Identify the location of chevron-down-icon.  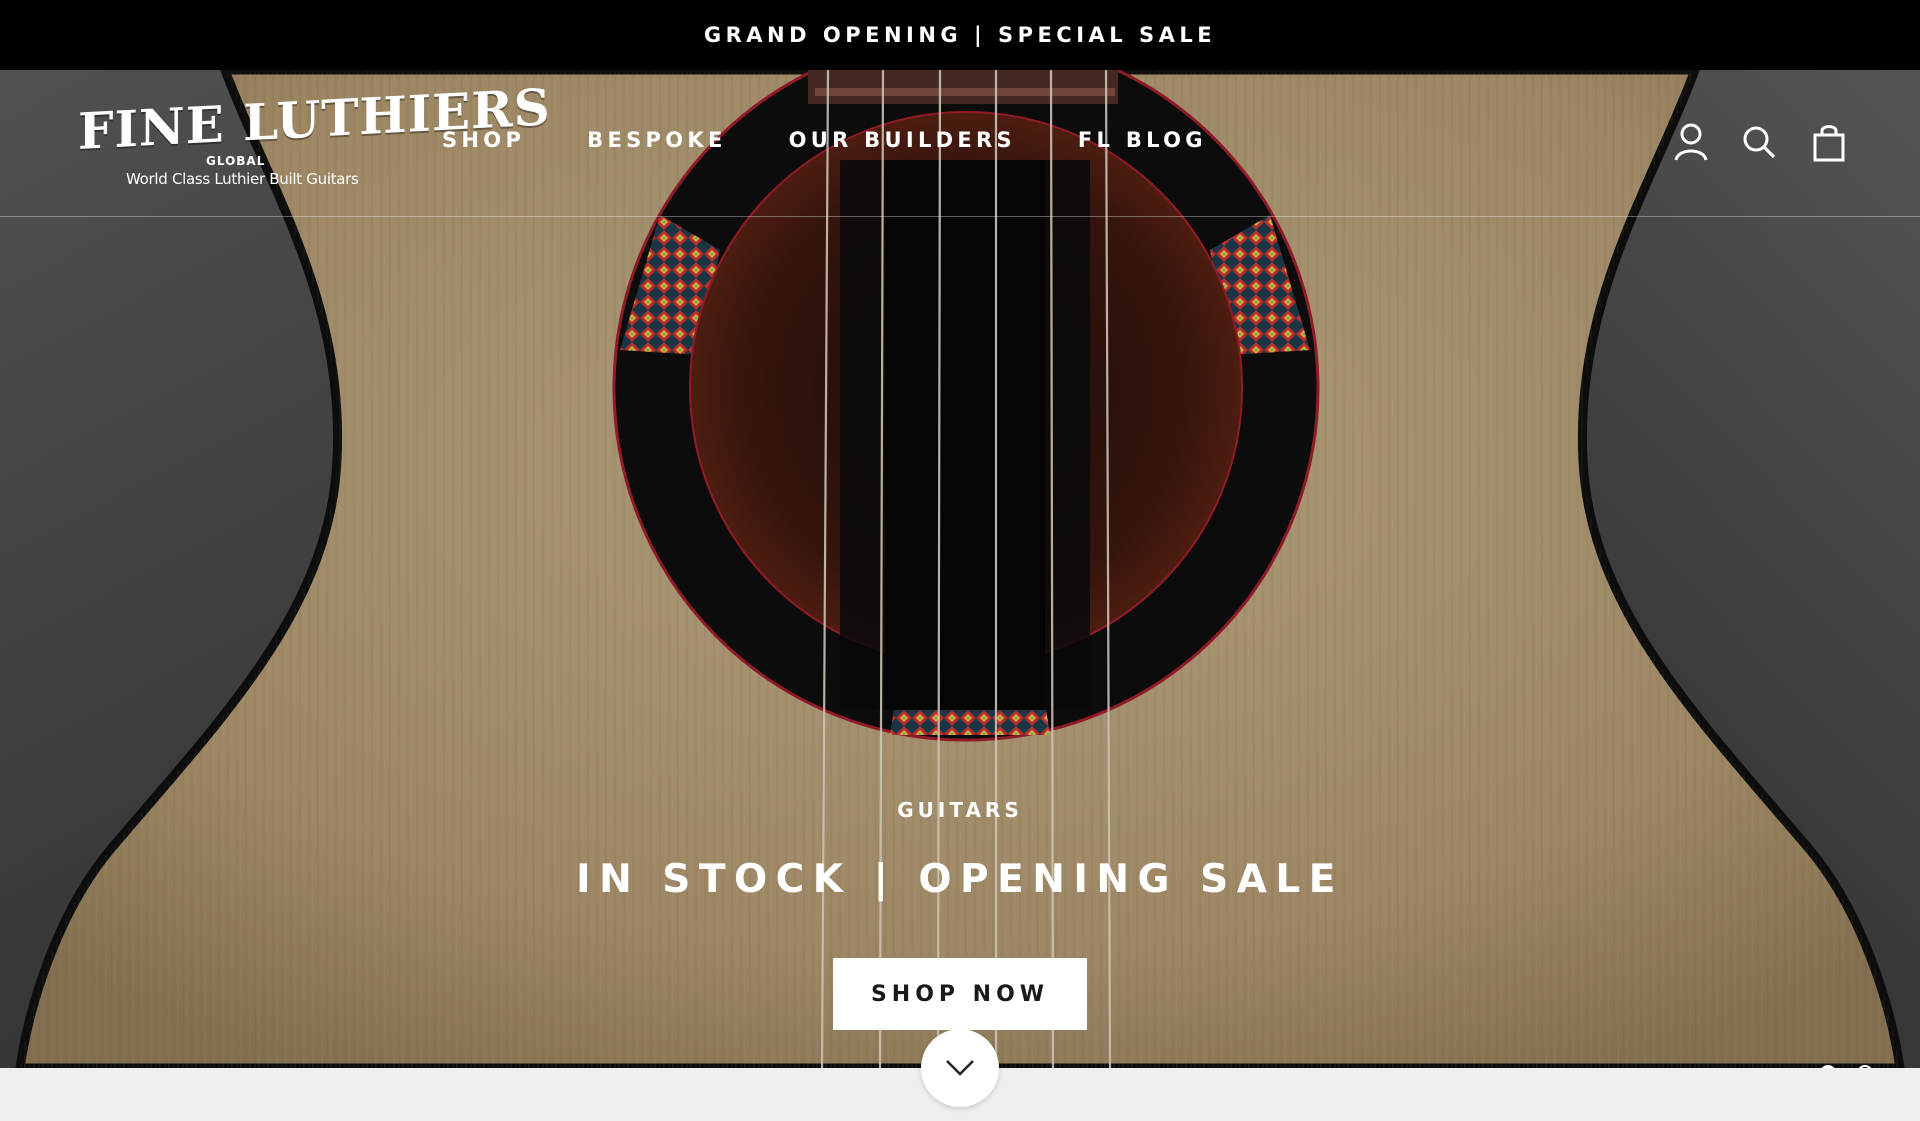
(960, 1068).